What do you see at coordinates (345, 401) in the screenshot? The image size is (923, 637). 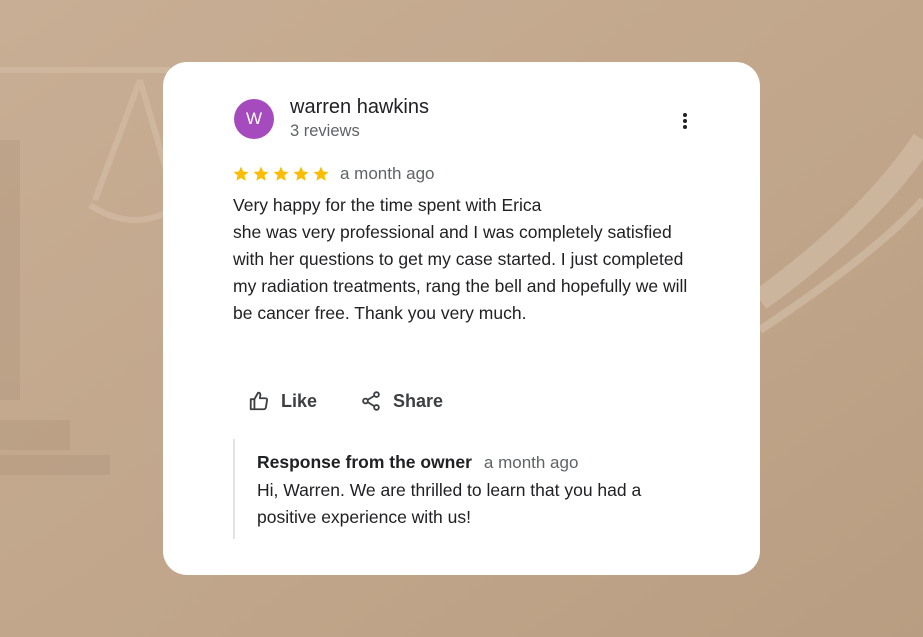 I see `review-actions: Like Share` at bounding box center [345, 401].